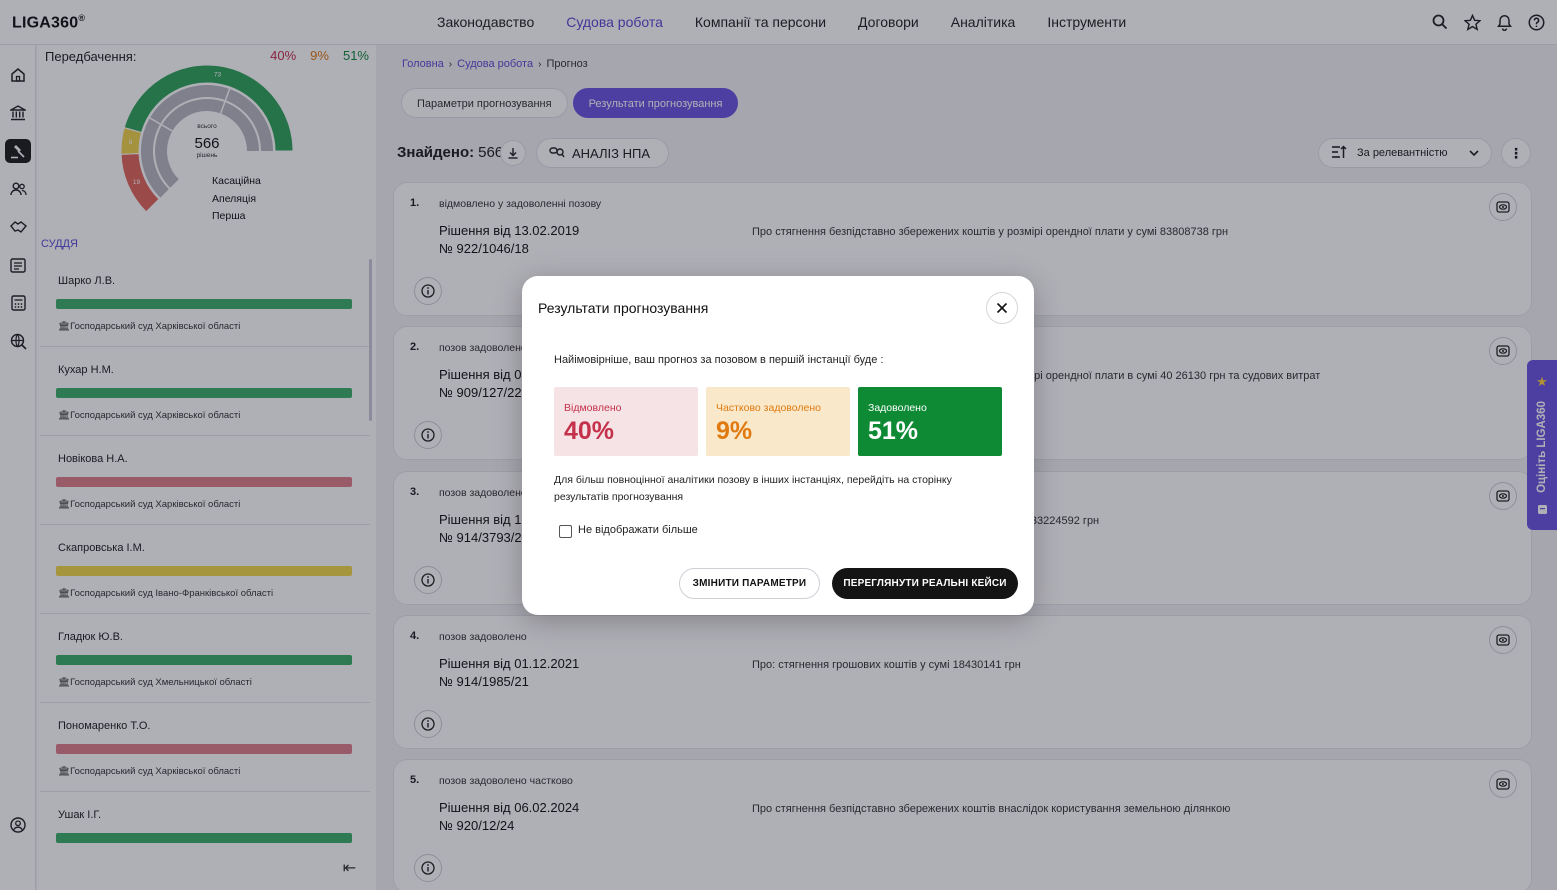 Image resolution: width=1557 pixels, height=890 pixels. What do you see at coordinates (626, 421) in the screenshot?
I see `result-box-denied: Відмовлено 40%` at bounding box center [626, 421].